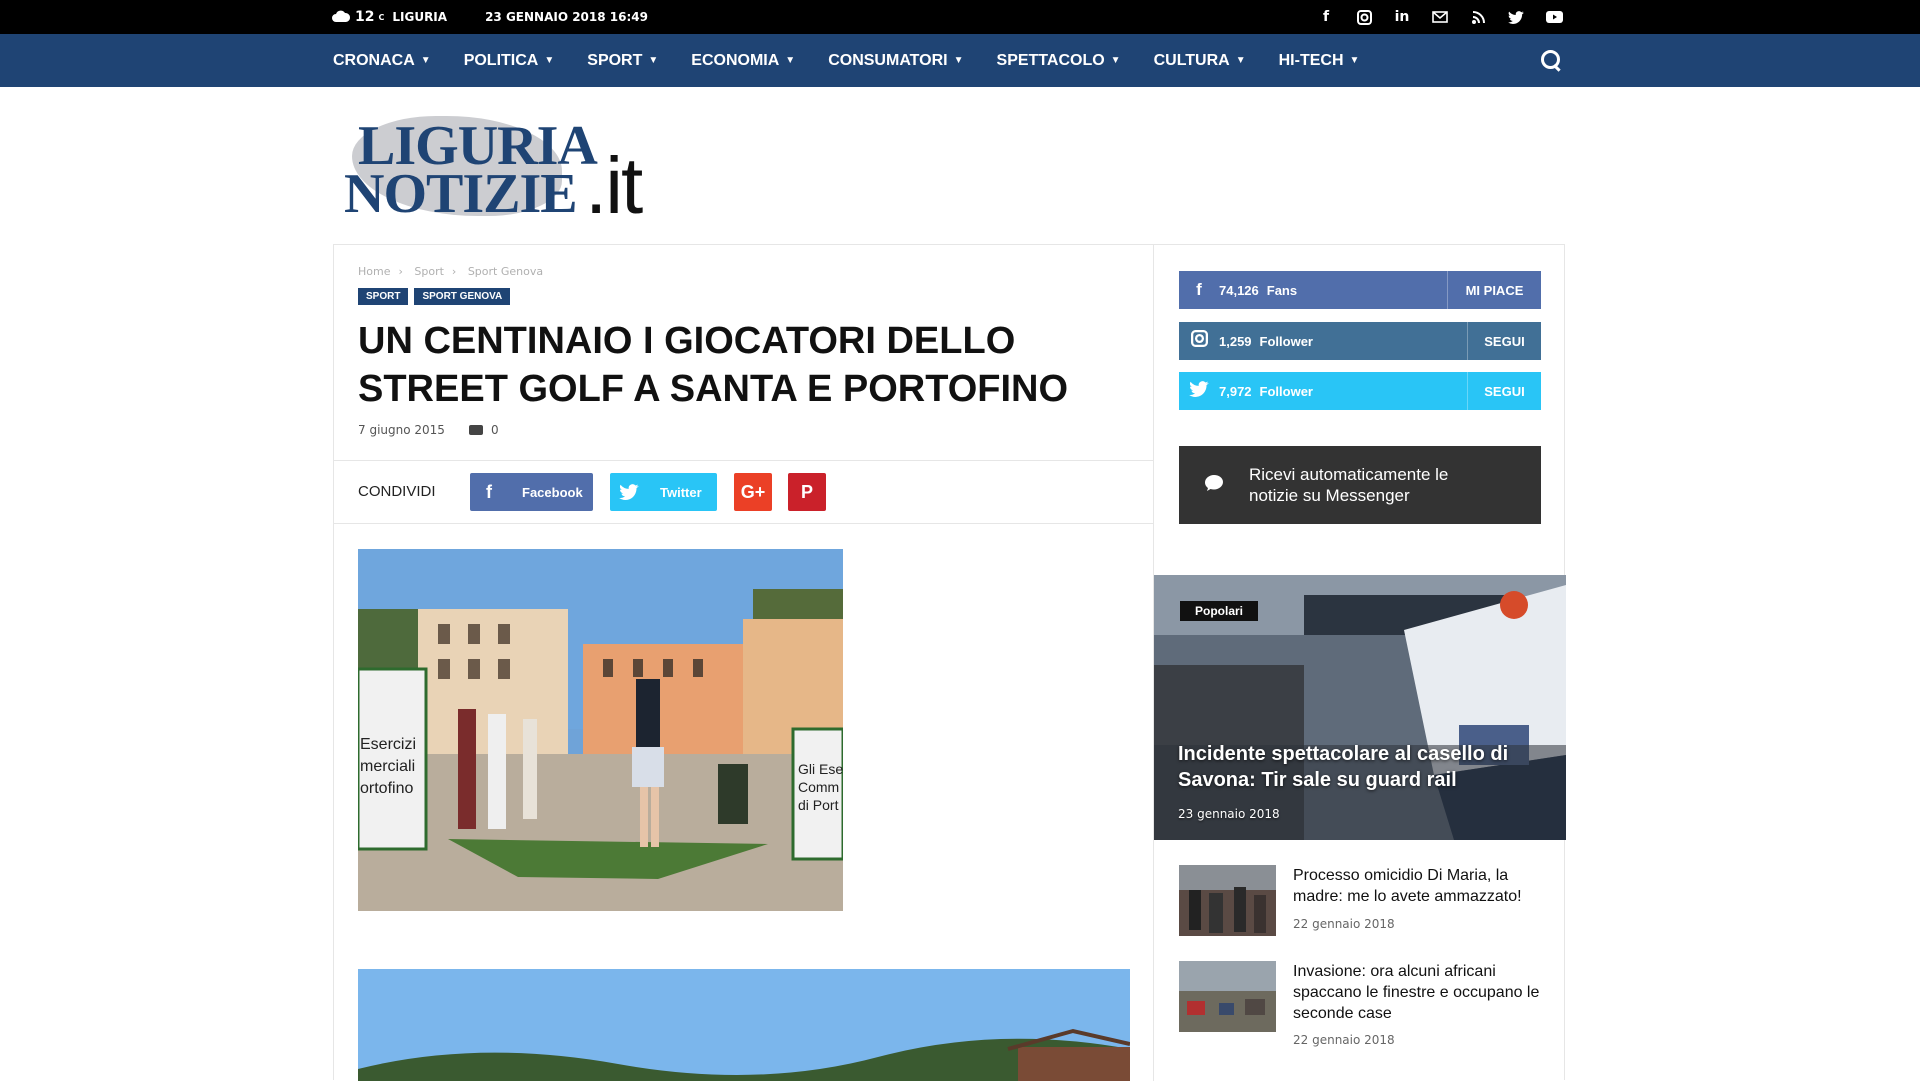  What do you see at coordinates (614, 185) in the screenshot?
I see `logo-suffix: .it` at bounding box center [614, 185].